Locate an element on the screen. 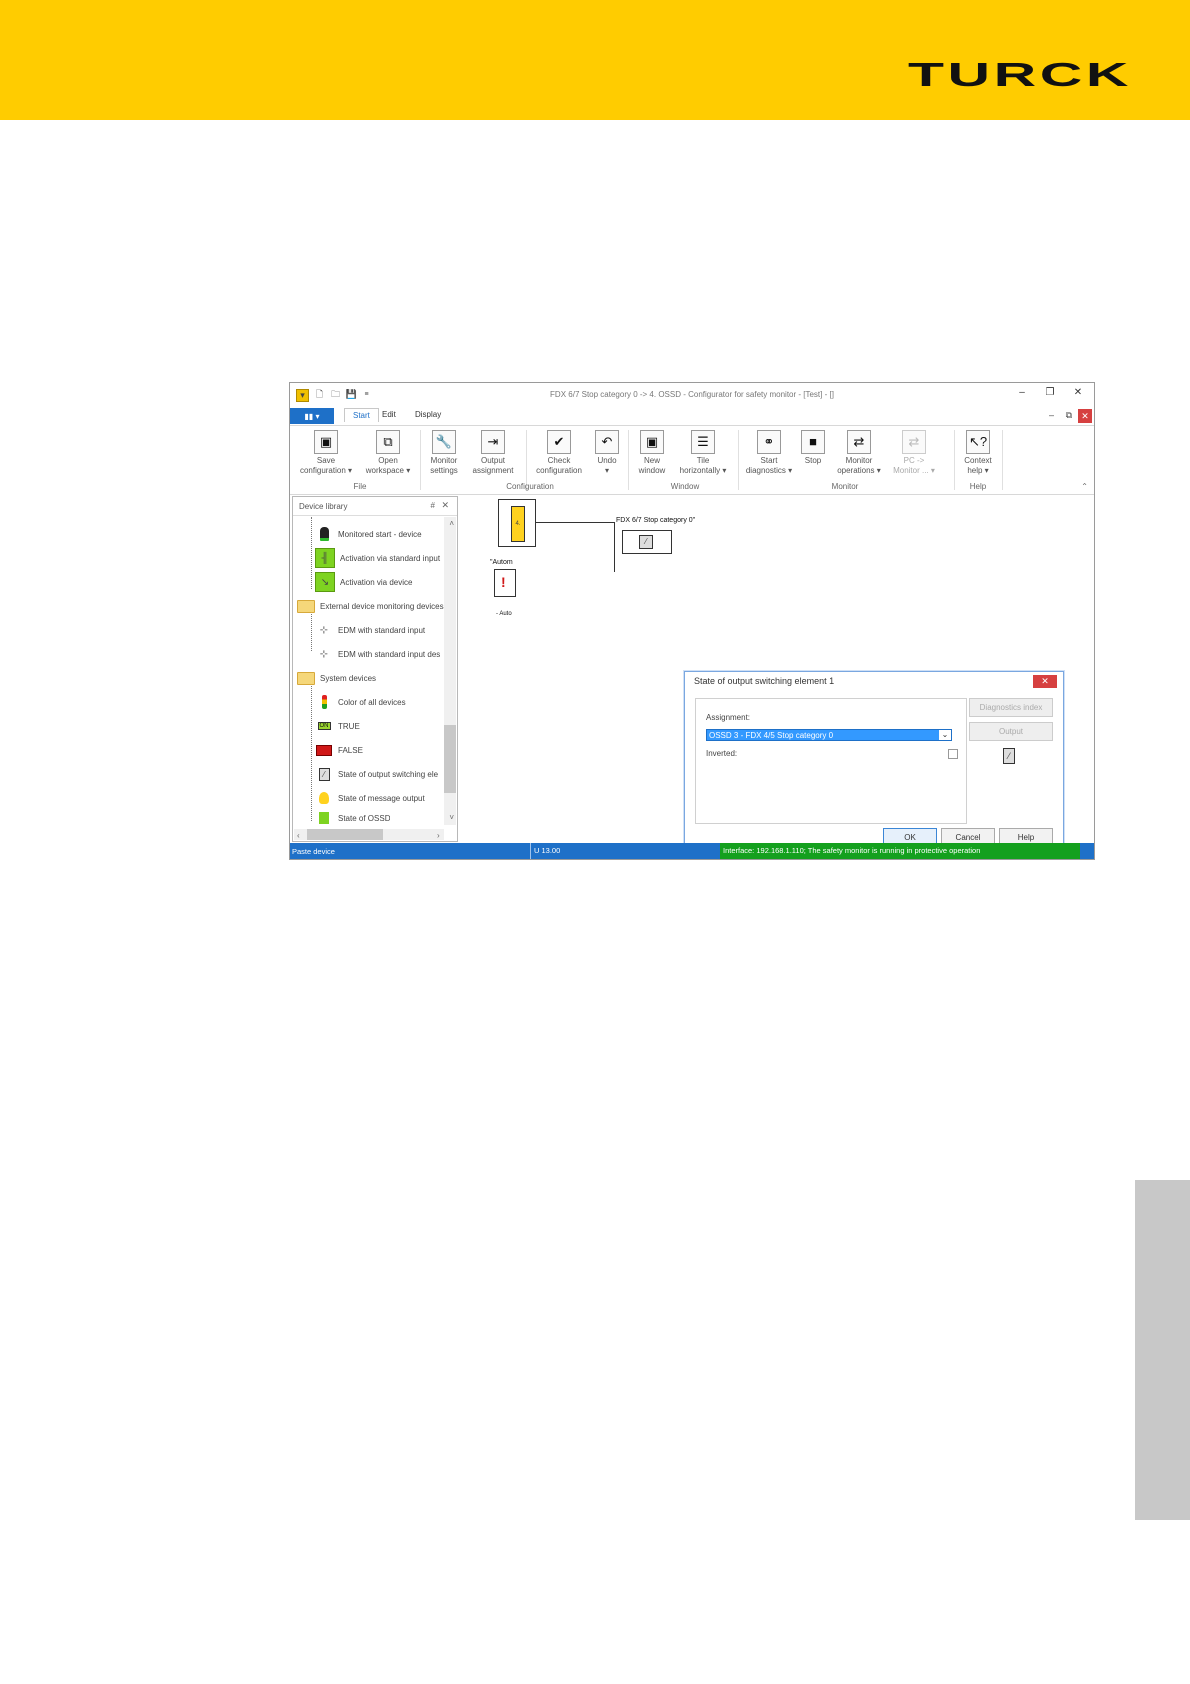 This screenshot has height=1684, width=1190. tree-connector is located at coordinates (311, 750).